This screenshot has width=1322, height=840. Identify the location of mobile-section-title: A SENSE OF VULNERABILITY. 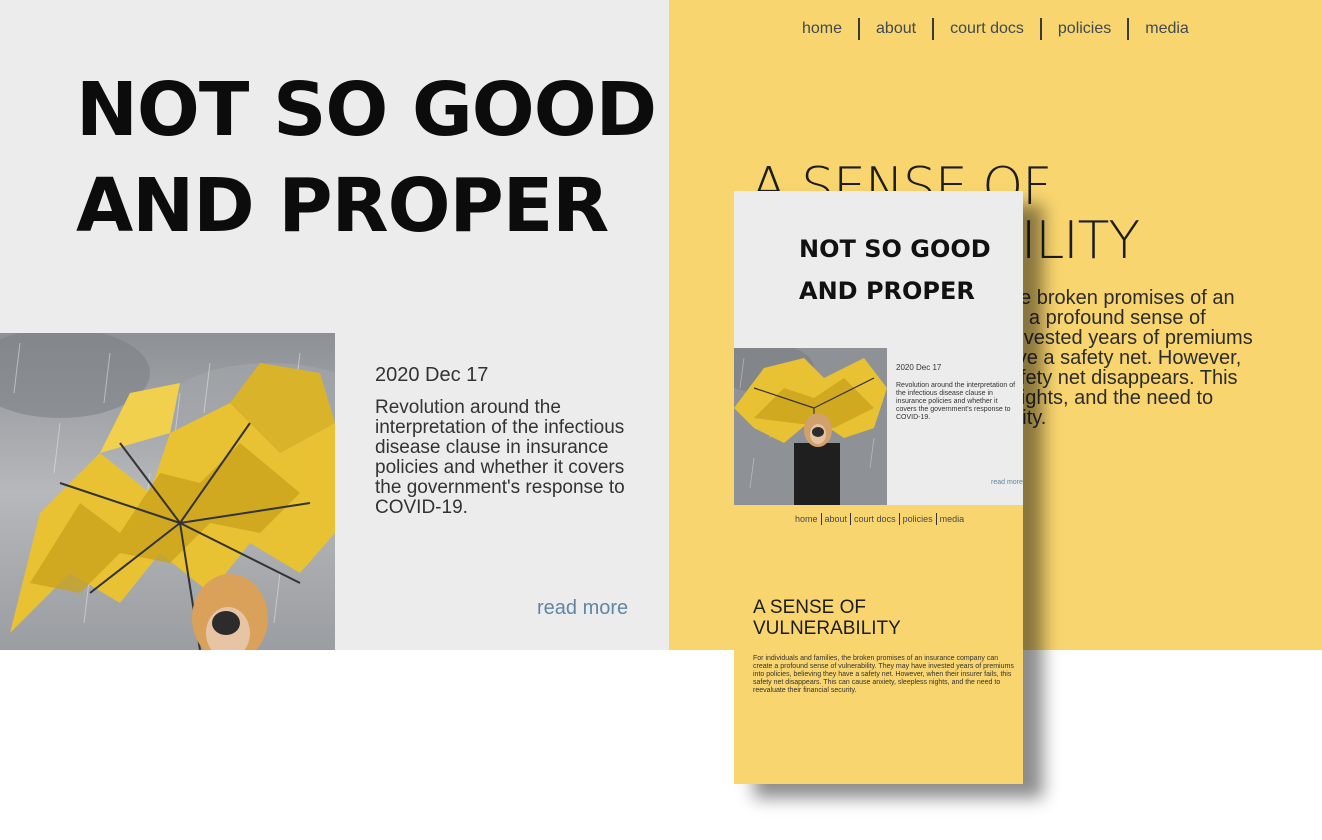
(827, 618).